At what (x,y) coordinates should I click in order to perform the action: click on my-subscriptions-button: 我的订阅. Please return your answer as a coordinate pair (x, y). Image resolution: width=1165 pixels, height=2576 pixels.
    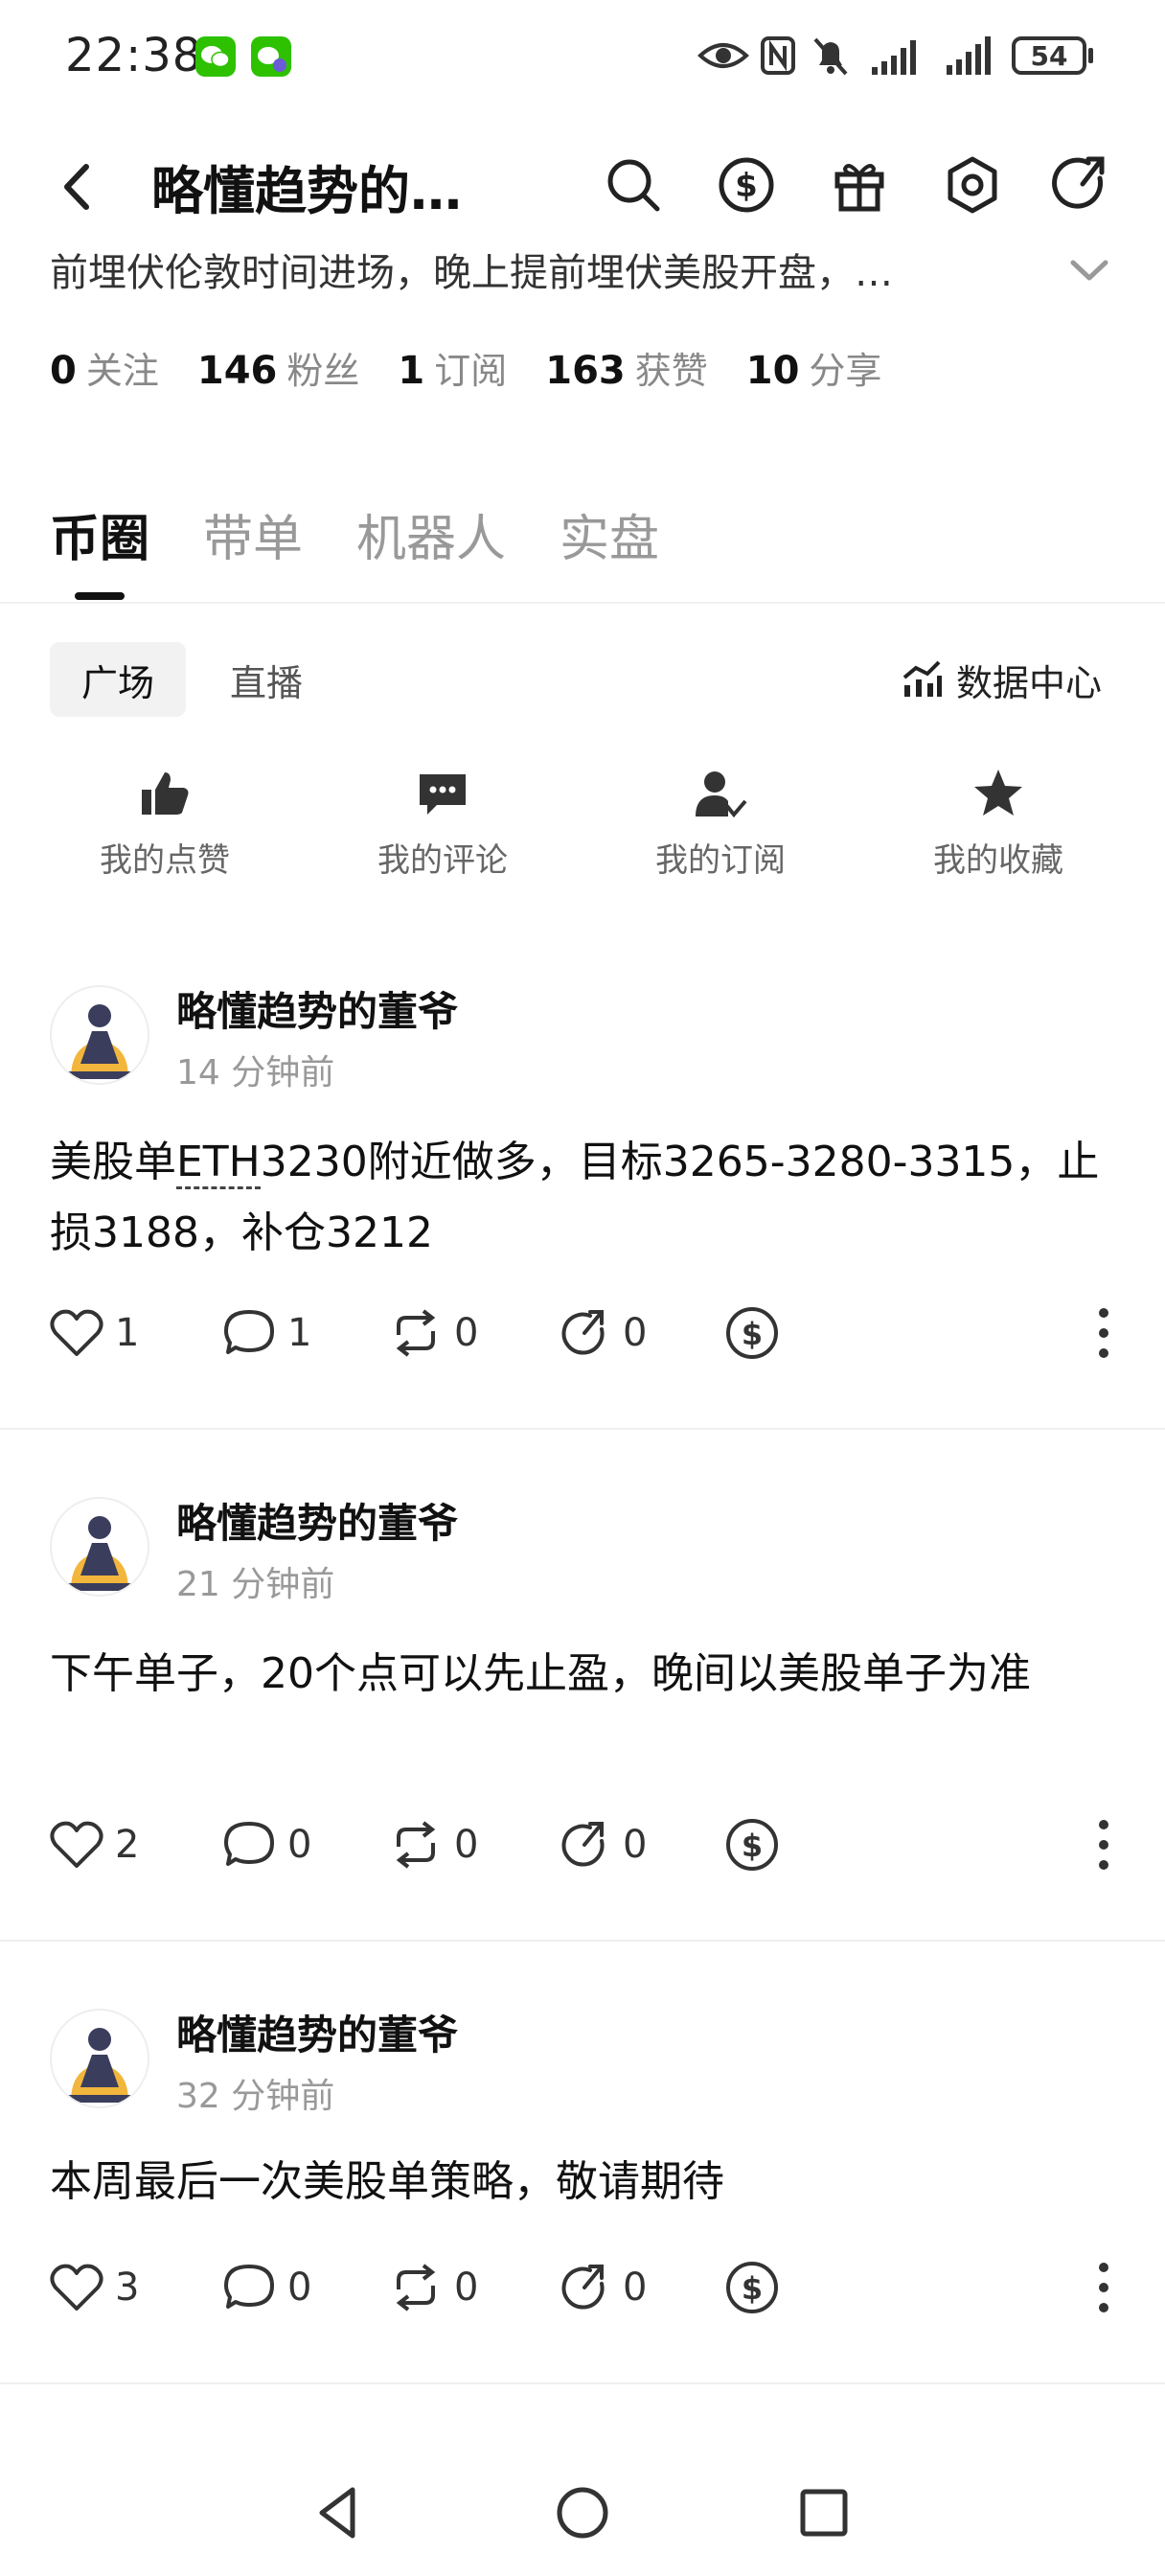
    Looking at the image, I should click on (720, 824).